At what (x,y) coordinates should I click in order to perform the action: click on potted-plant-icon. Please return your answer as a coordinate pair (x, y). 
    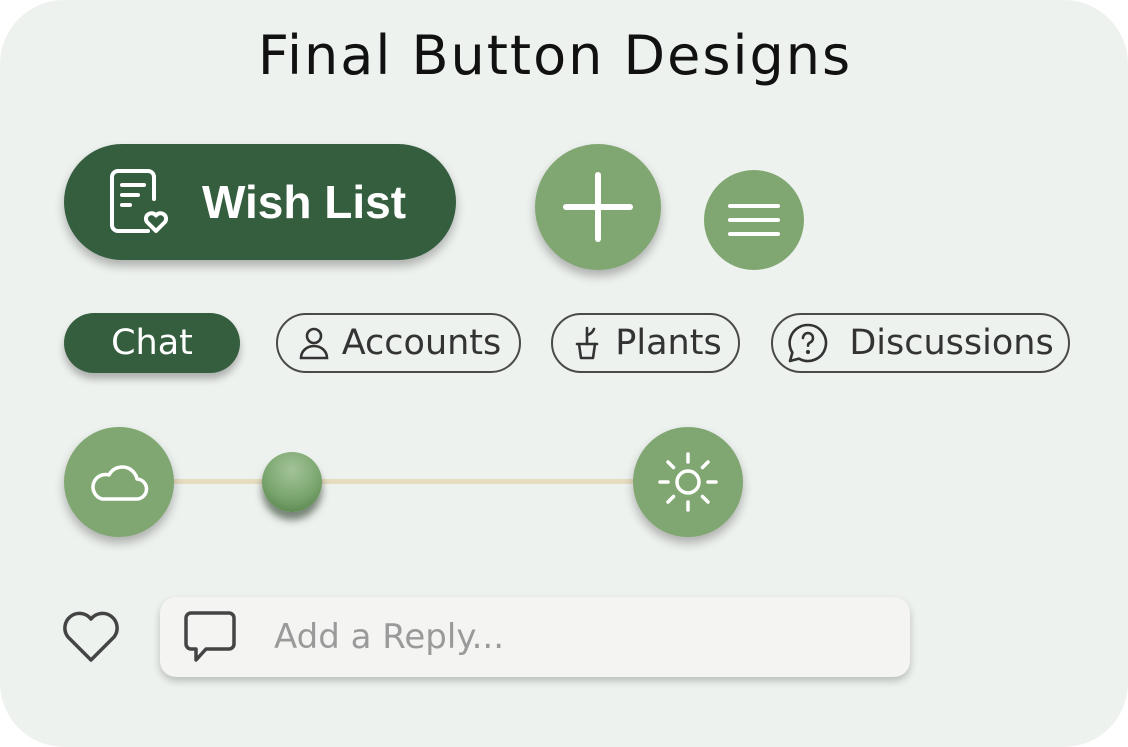
    Looking at the image, I should click on (587, 343).